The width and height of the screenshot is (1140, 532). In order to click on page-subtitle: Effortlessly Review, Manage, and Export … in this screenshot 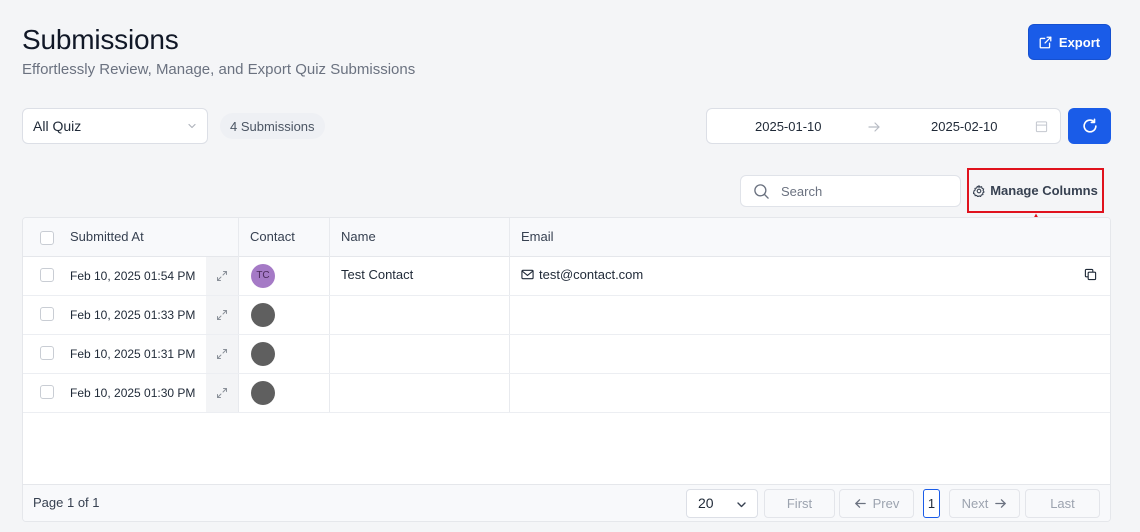, I will do `click(219, 69)`.